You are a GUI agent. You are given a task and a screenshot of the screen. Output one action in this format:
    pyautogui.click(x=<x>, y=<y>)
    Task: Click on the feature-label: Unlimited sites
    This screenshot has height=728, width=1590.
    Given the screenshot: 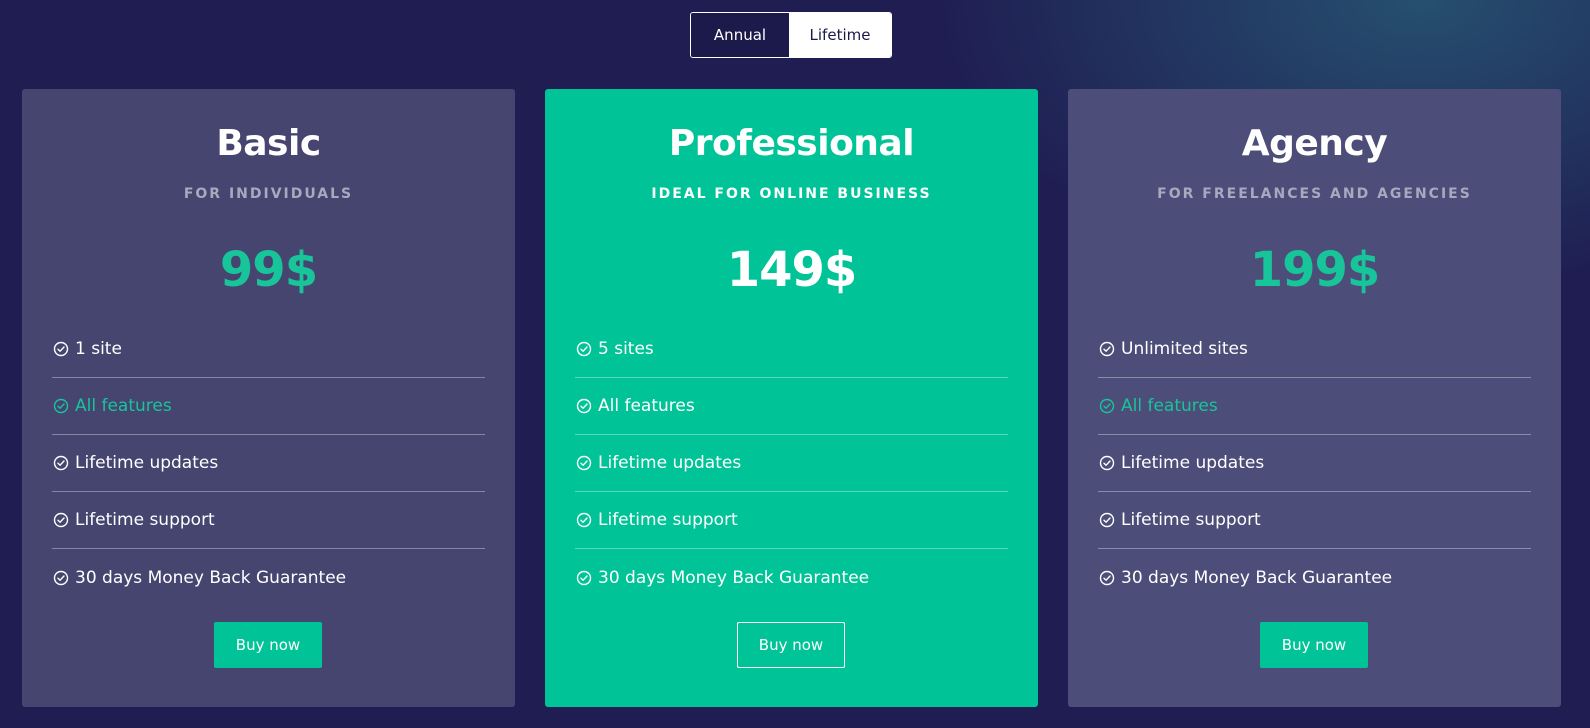 What is the action you would take?
    pyautogui.click(x=1184, y=349)
    